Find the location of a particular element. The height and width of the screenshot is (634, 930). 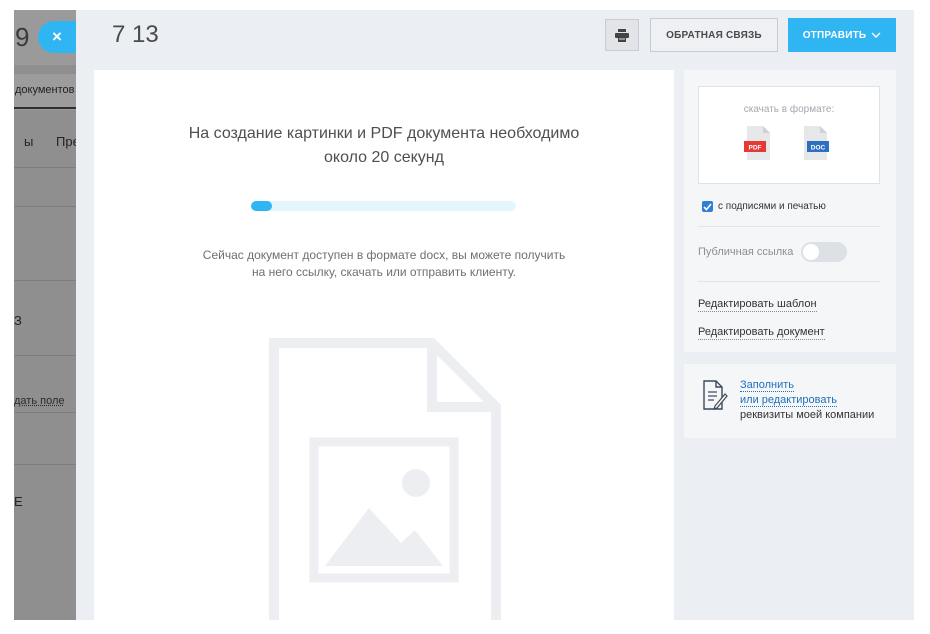

background-menu-item: ы is located at coordinates (29, 141).